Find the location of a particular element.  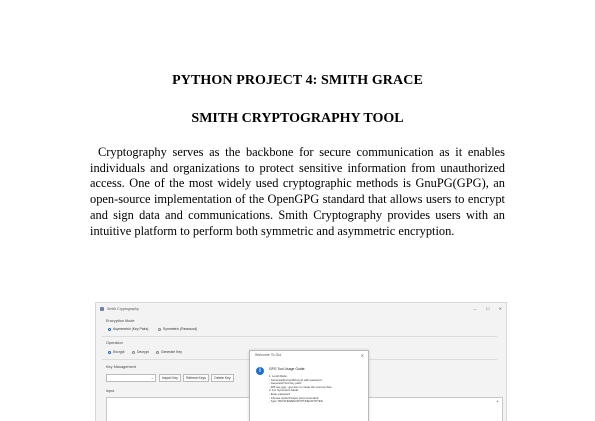

encryption-mode-label: Encryption Mode is located at coordinates (120, 321).